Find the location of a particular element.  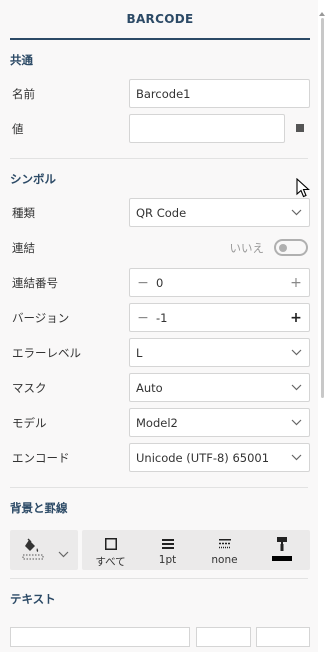

text-toolbar-partial is located at coordinates (160, 632).